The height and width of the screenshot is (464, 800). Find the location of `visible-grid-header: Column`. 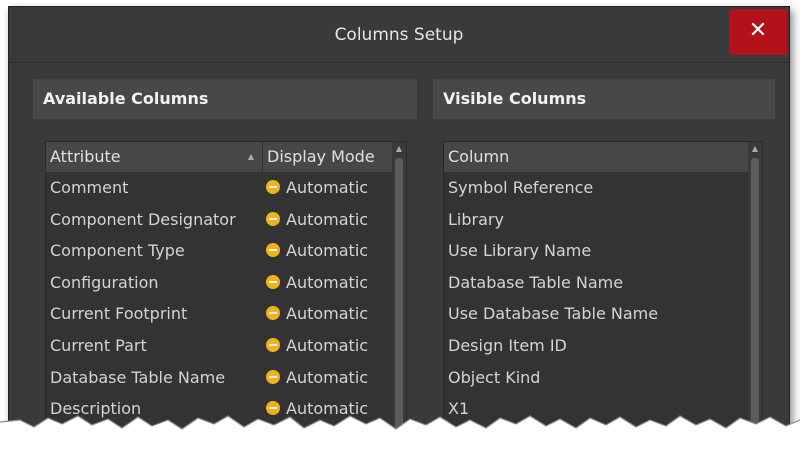

visible-grid-header: Column is located at coordinates (596, 157).